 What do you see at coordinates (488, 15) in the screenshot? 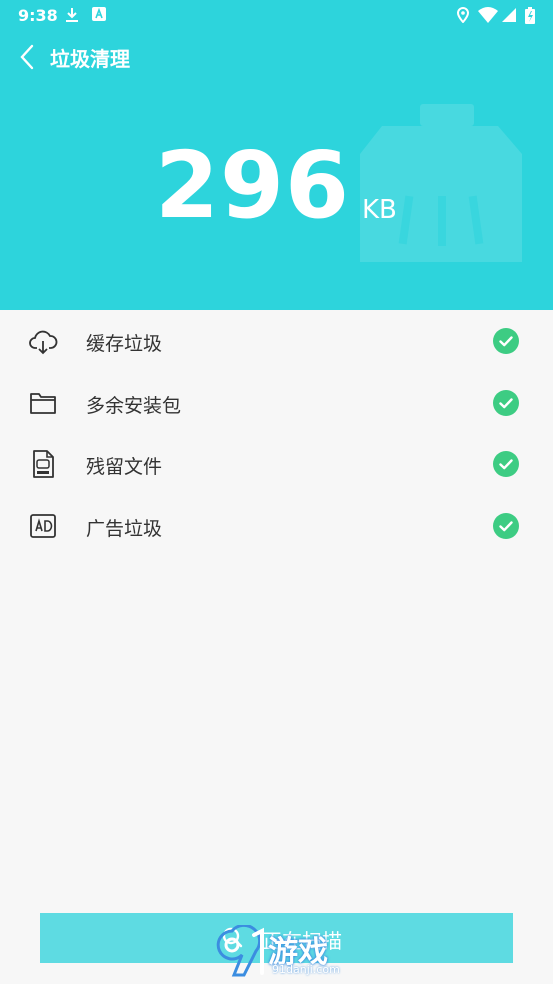
I see `wifi-icon` at bounding box center [488, 15].